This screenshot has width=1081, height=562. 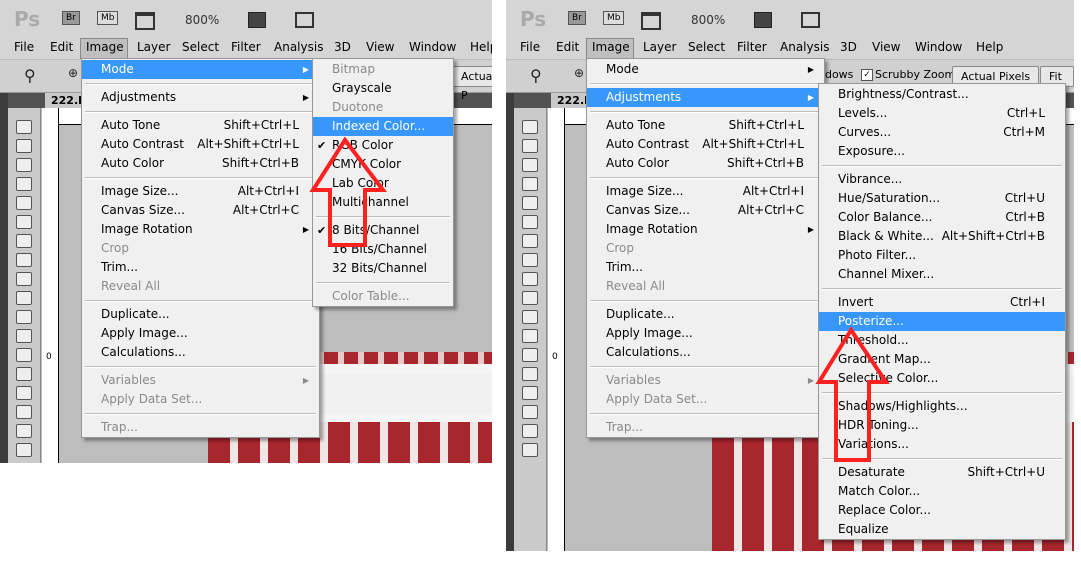 What do you see at coordinates (989, 47) in the screenshot?
I see `menu-help: Help` at bounding box center [989, 47].